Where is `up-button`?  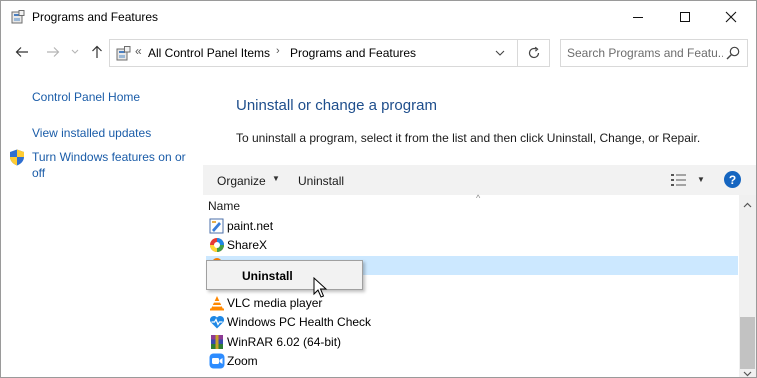 up-button is located at coordinates (97, 52).